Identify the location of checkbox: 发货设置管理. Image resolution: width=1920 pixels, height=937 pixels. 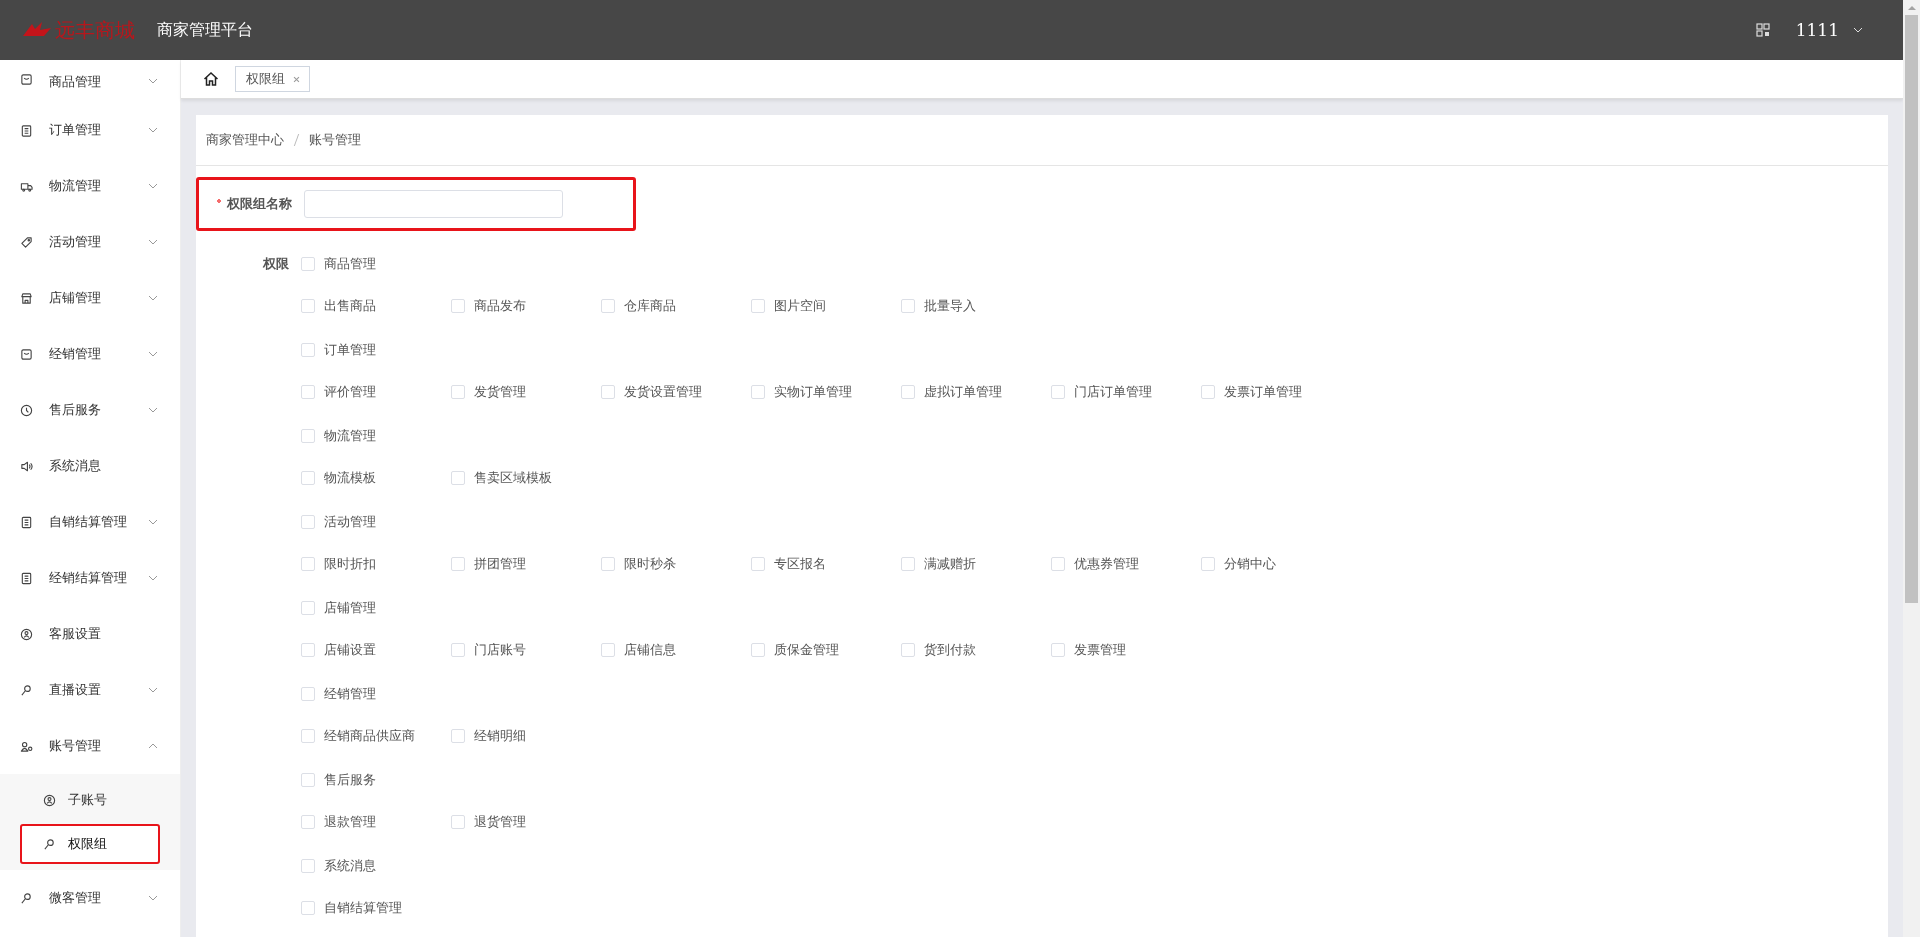
(676, 392).